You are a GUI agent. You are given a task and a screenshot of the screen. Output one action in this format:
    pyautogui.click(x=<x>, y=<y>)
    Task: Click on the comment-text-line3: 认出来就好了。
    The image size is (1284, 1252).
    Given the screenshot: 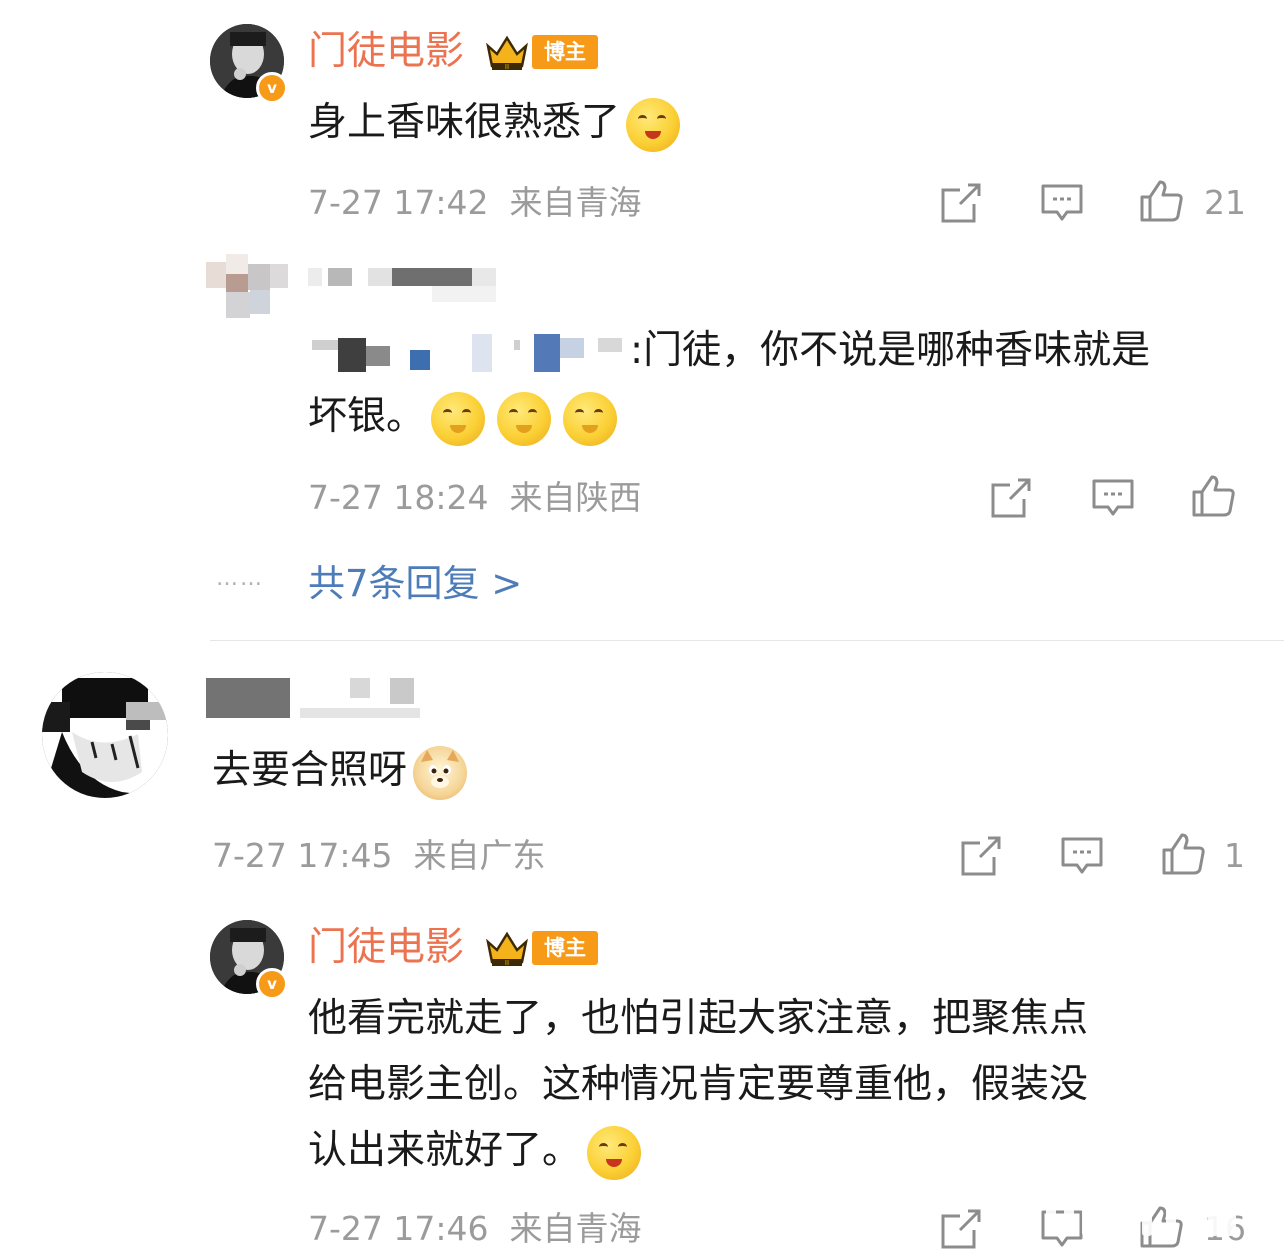 What is the action you would take?
    pyautogui.click(x=475, y=1151)
    